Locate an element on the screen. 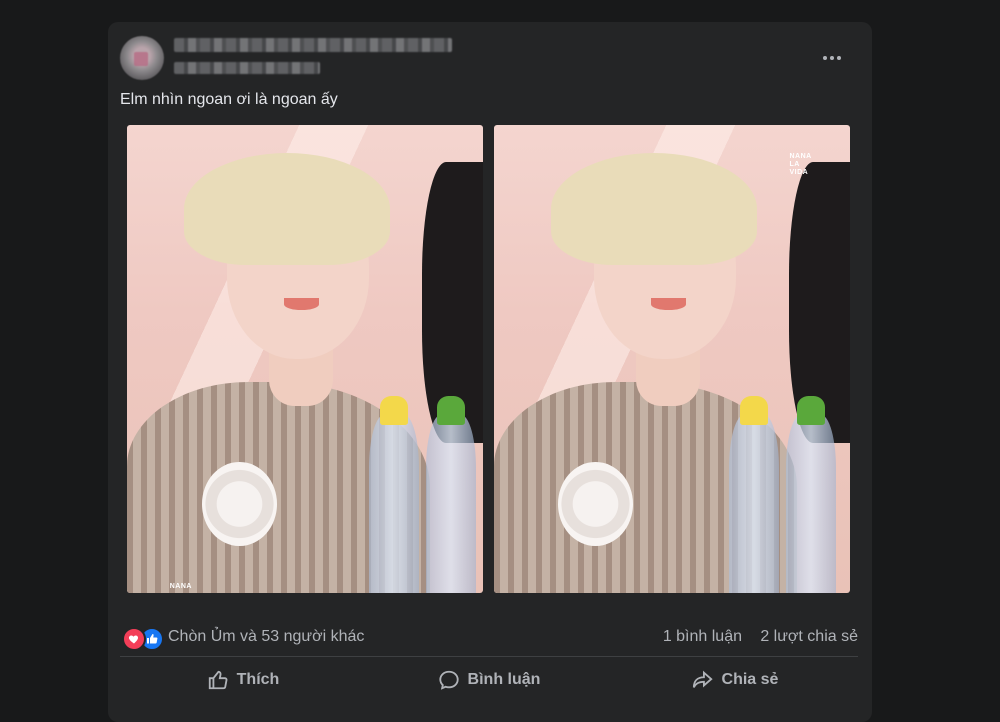  share-arrow-icon is located at coordinates (702, 679).